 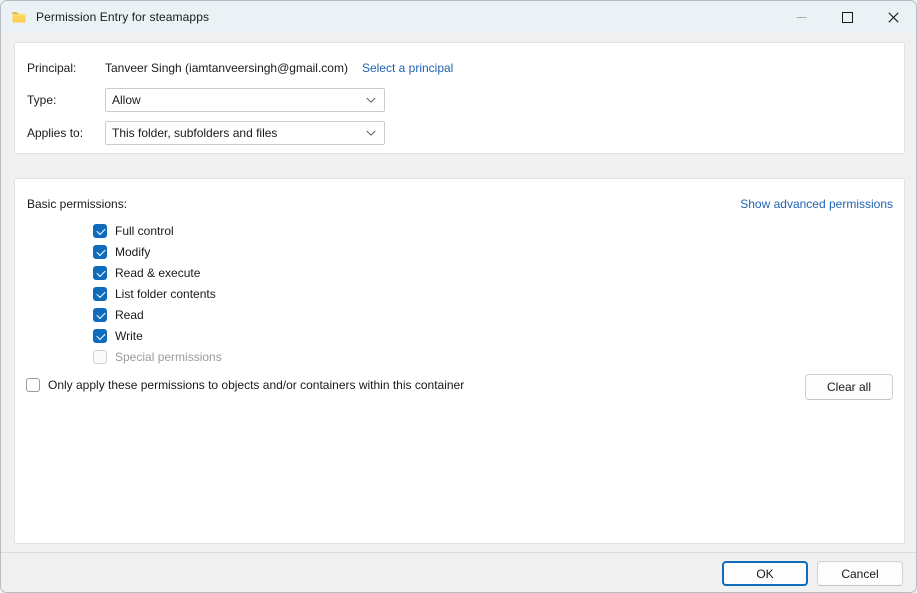 I want to click on minimize-icon, so click(x=801, y=17).